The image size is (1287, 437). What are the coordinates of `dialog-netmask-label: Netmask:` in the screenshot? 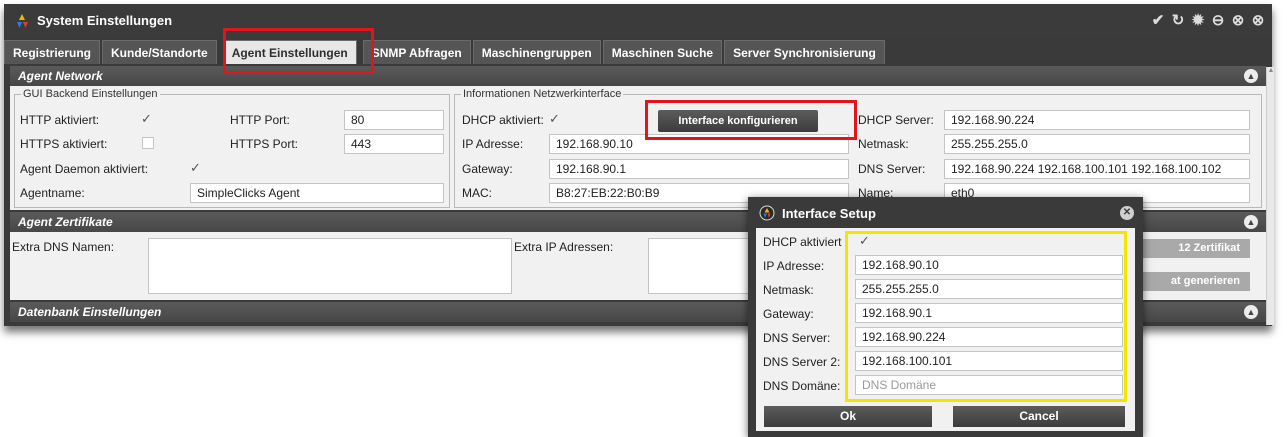 It's located at (788, 290).